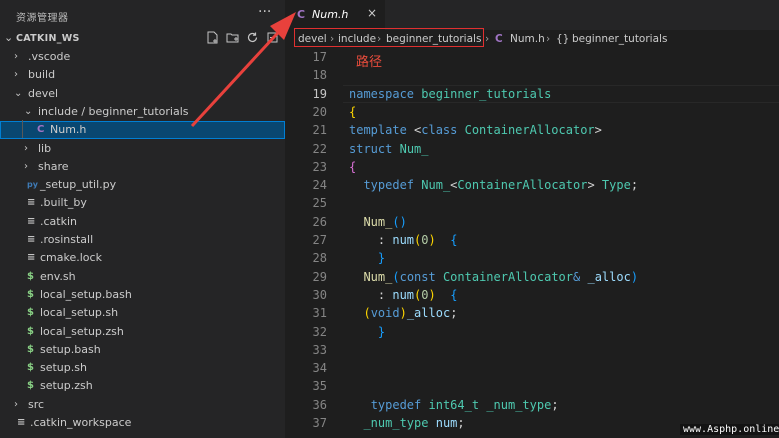 This screenshot has height=438, width=779. I want to click on tab-bar: C Num.h ×, so click(532, 15).